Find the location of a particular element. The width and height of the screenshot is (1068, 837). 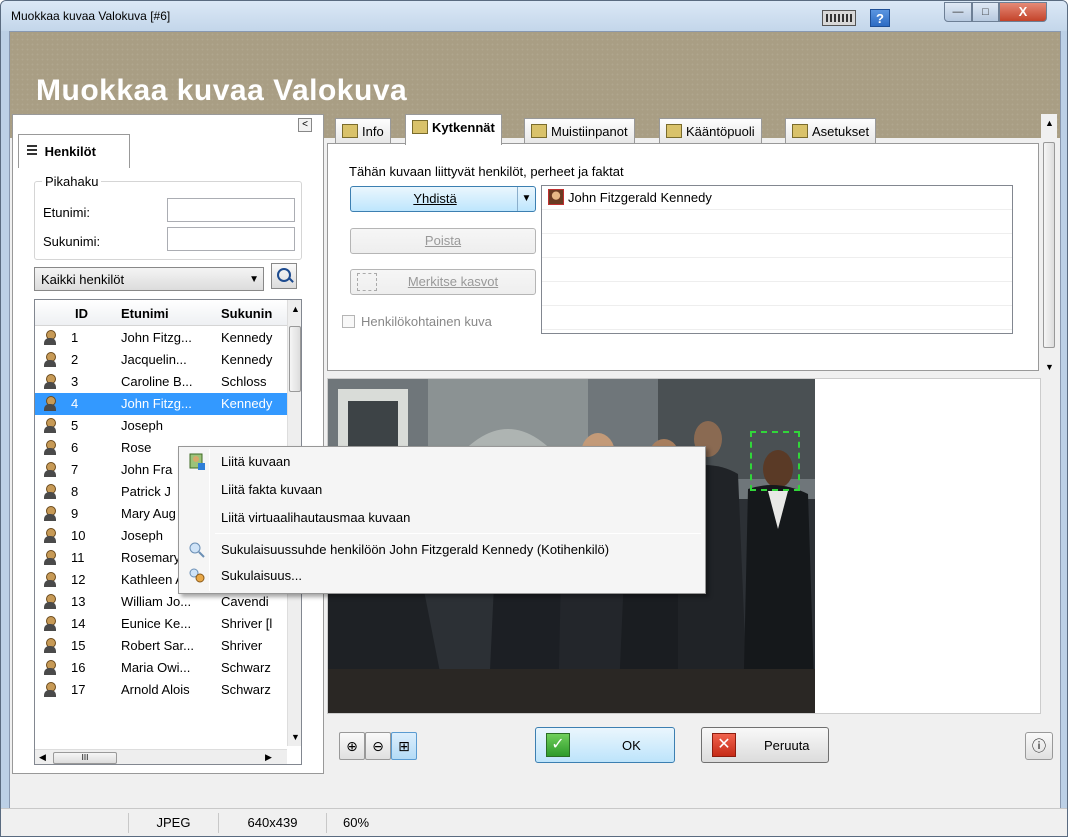

checkmark-icon: ✓ is located at coordinates (558, 745).